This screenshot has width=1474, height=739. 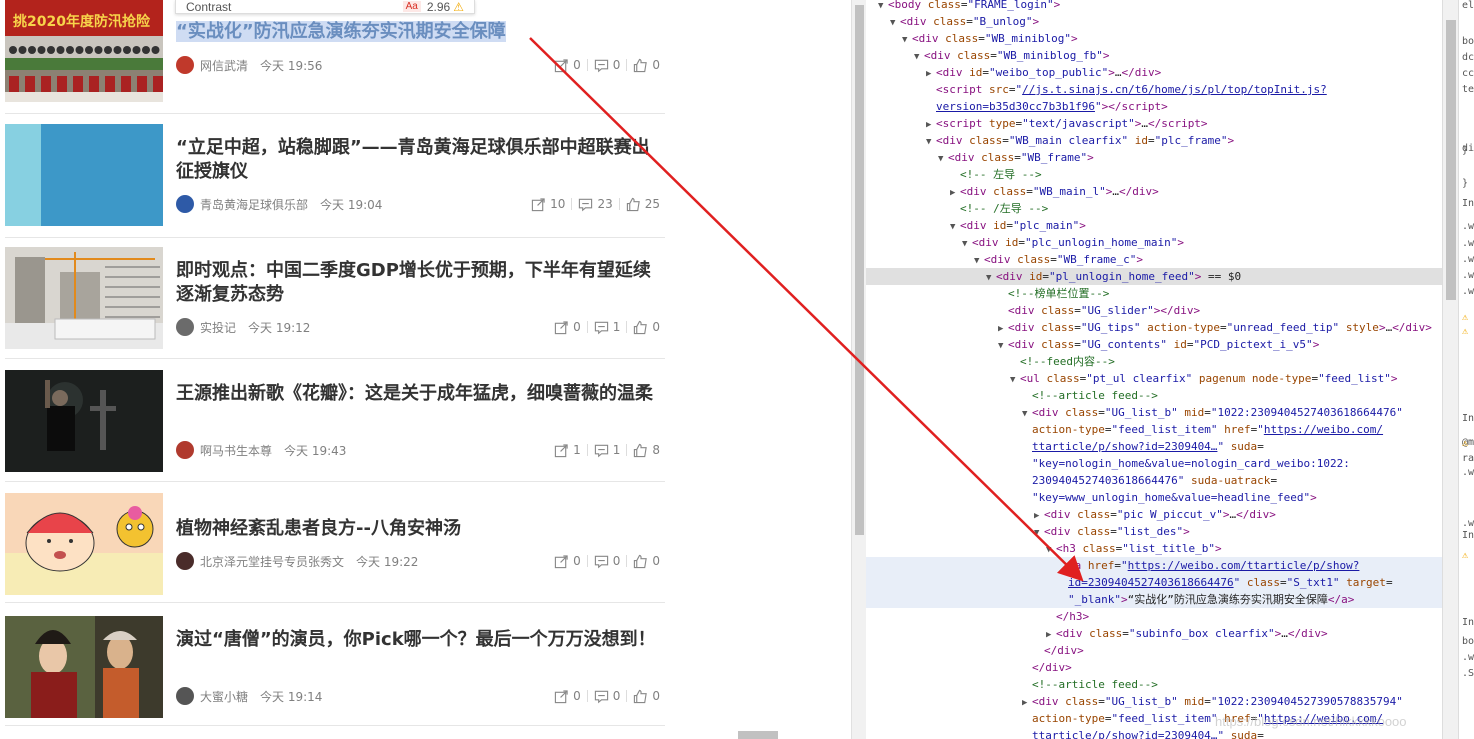 I want to click on devtools-scrollbar, so click(x=1450, y=369).